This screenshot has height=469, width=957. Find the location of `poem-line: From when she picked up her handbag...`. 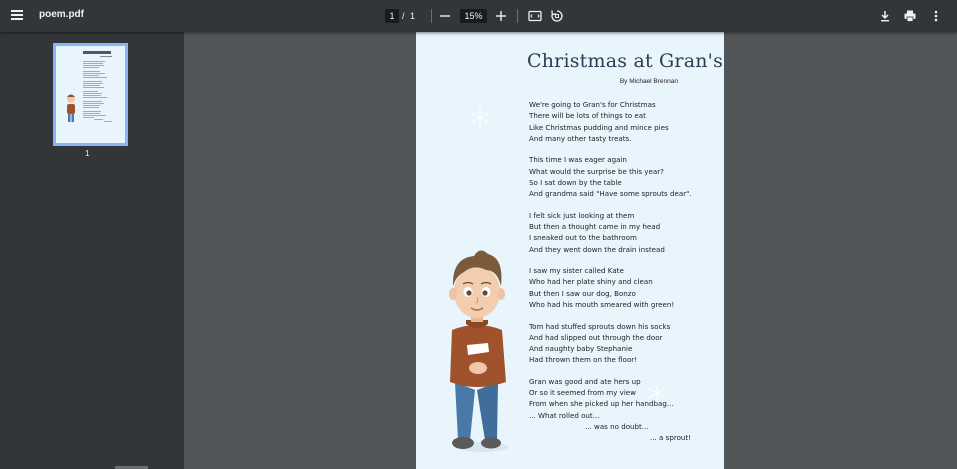

poem-line: From when she picked up her handbag... is located at coordinates (601, 404).